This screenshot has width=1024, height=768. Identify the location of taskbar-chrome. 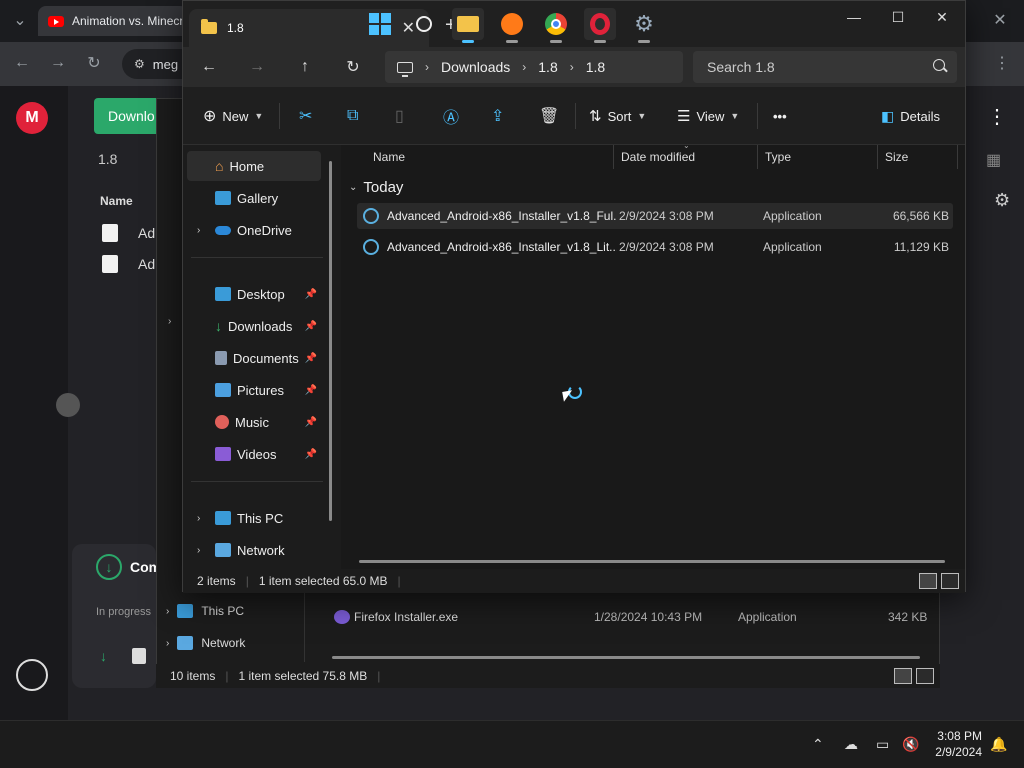
(556, 25).